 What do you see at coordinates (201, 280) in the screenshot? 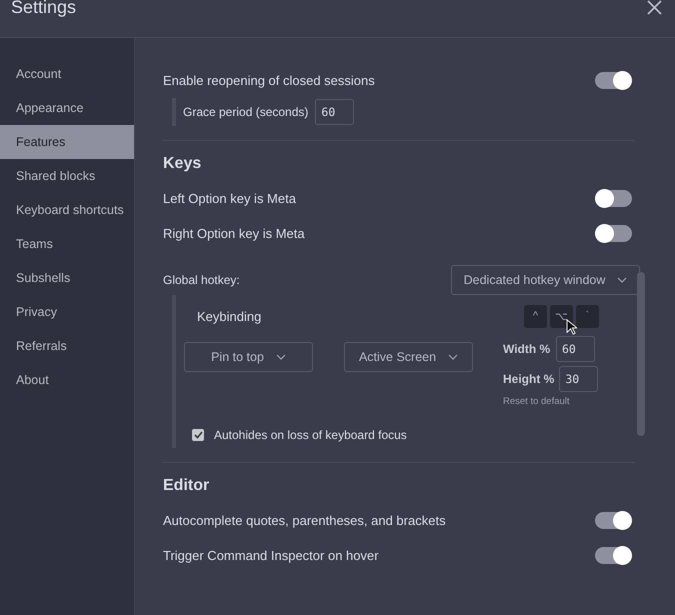
I see `global-hotkey-label: Global hotkey:` at bounding box center [201, 280].